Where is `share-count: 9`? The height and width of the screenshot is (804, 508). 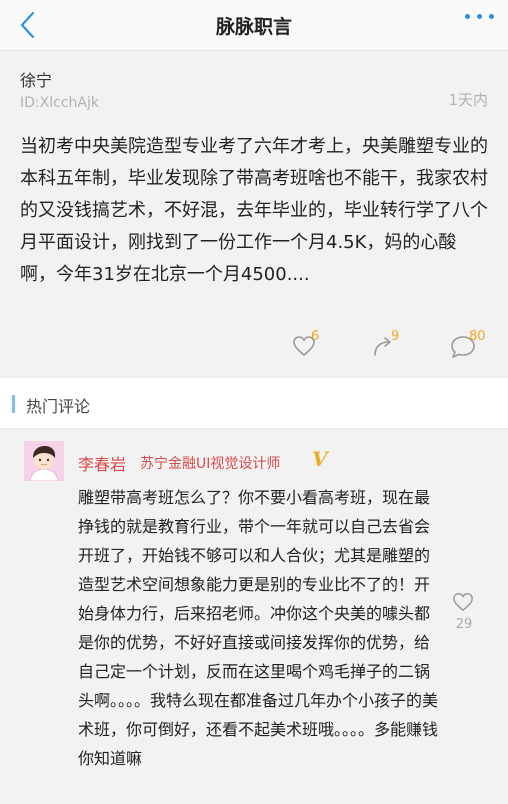
share-count: 9 is located at coordinates (395, 336).